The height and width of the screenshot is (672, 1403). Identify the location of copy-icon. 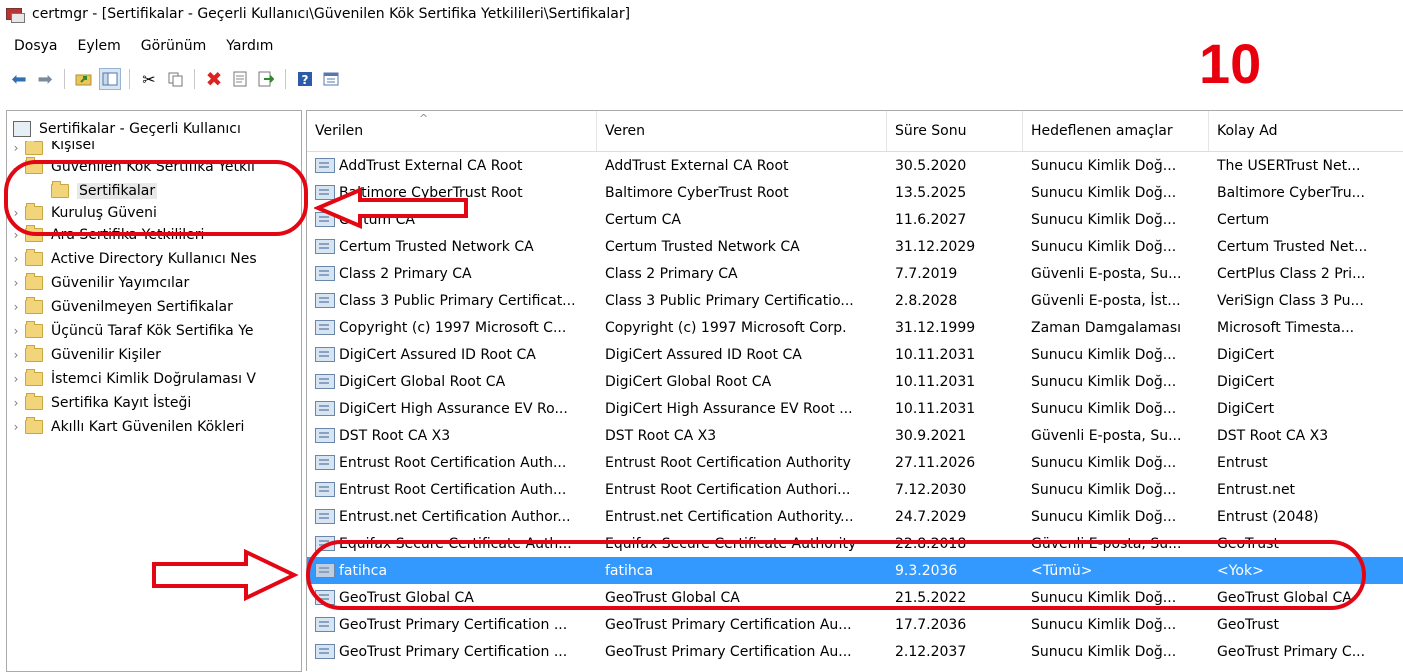
(175, 79).